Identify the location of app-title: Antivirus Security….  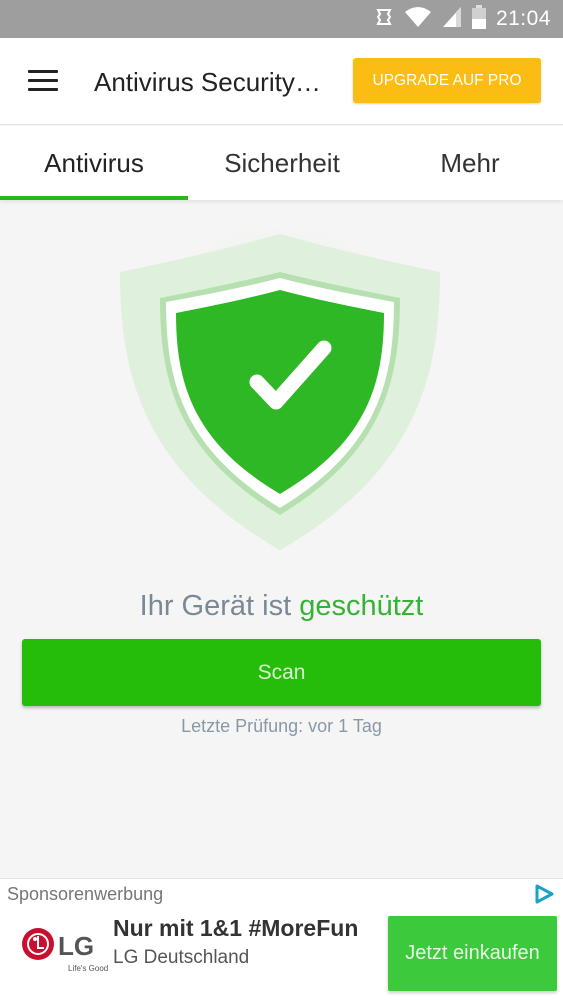
(207, 82).